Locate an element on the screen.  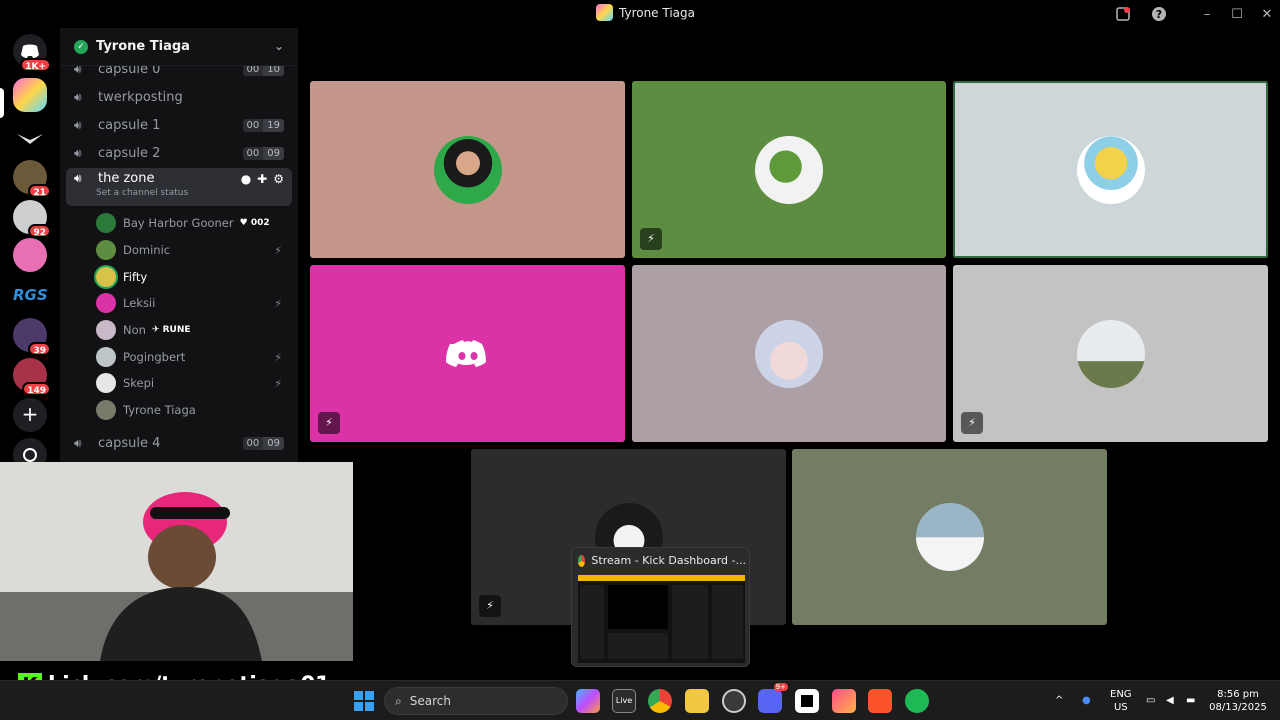
member-item: Tyrone Tiaga is located at coordinates (194, 410).